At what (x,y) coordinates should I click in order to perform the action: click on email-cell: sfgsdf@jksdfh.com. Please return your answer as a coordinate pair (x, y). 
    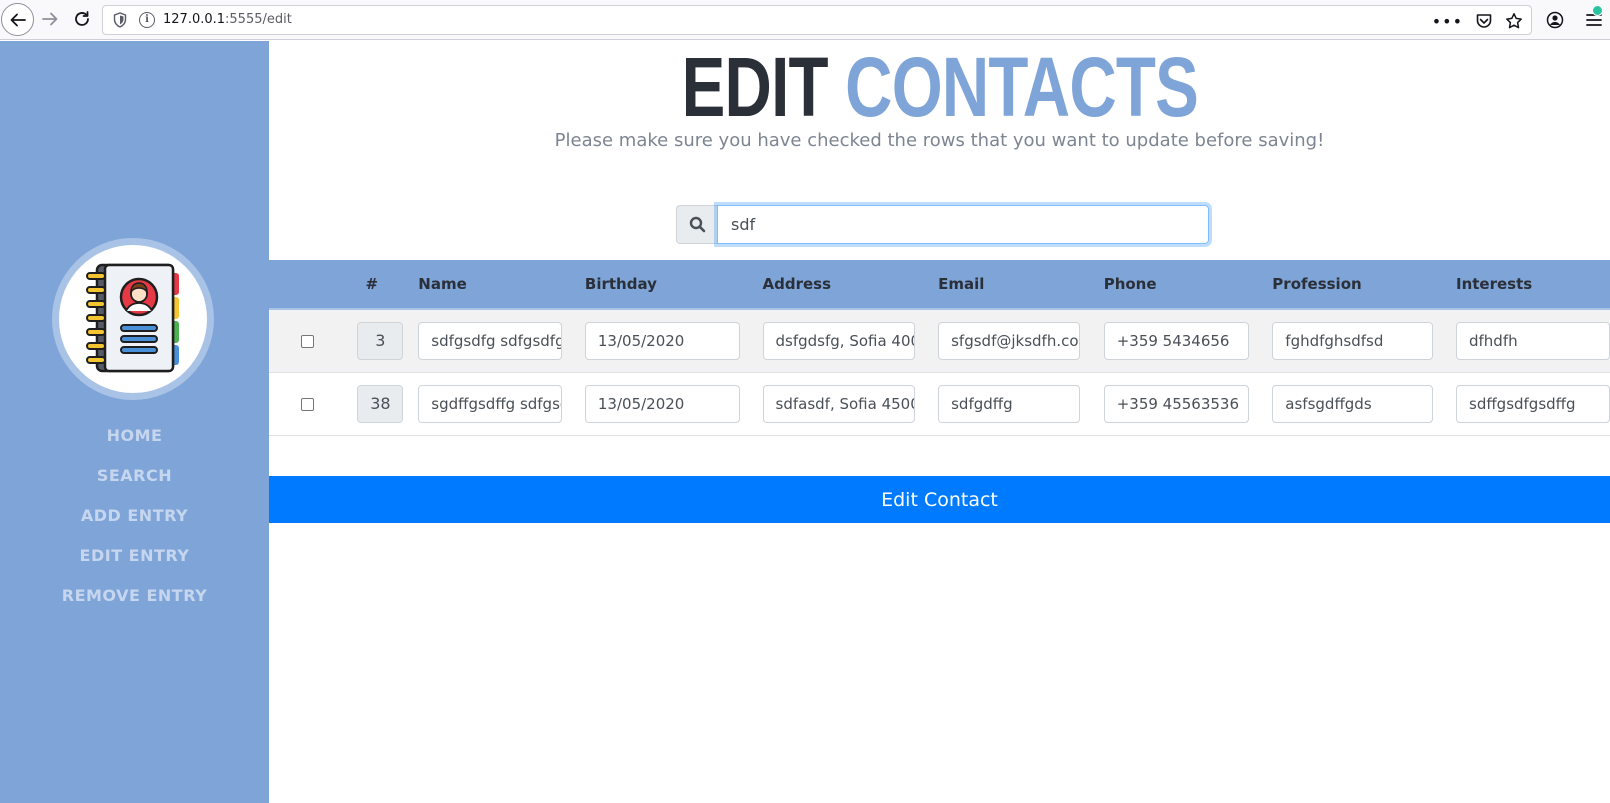
    Looking at the image, I should click on (1009, 341).